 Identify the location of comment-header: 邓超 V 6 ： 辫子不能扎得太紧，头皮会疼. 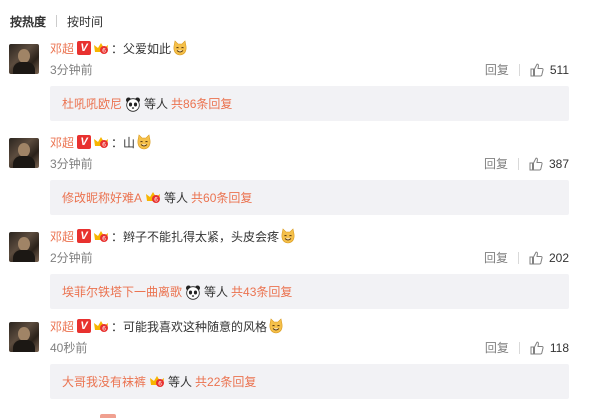
(173, 236).